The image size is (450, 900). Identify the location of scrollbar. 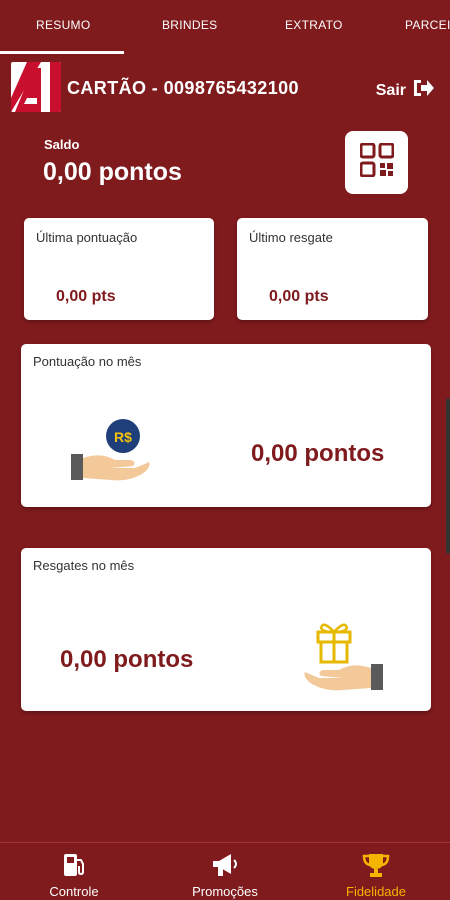
(448, 476).